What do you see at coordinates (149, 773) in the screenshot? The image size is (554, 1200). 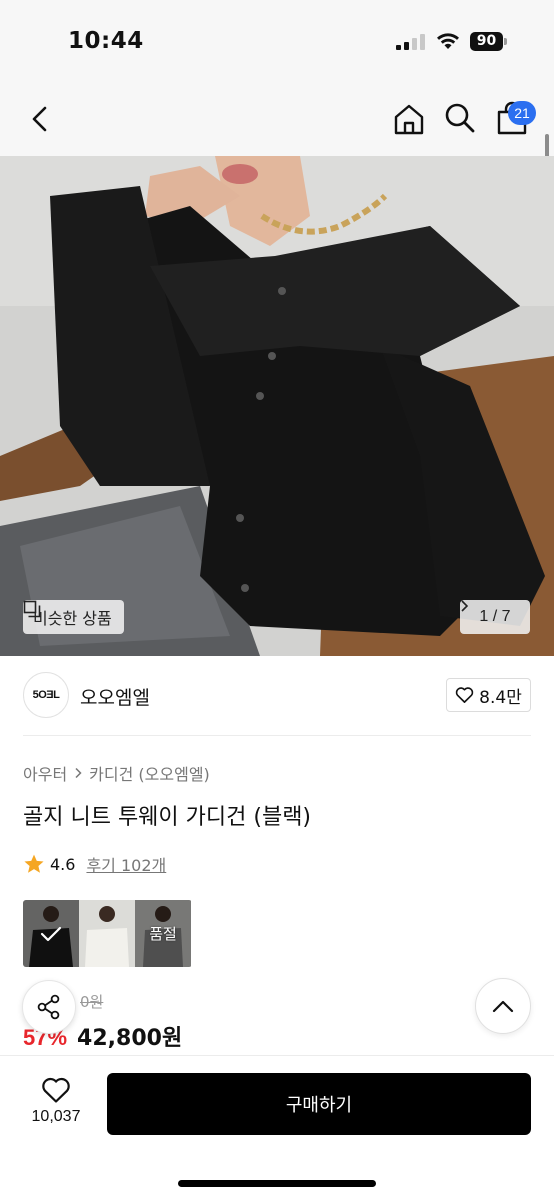 I see `breadcrumb-subcategory: 카디건 (오오엠엘)` at bounding box center [149, 773].